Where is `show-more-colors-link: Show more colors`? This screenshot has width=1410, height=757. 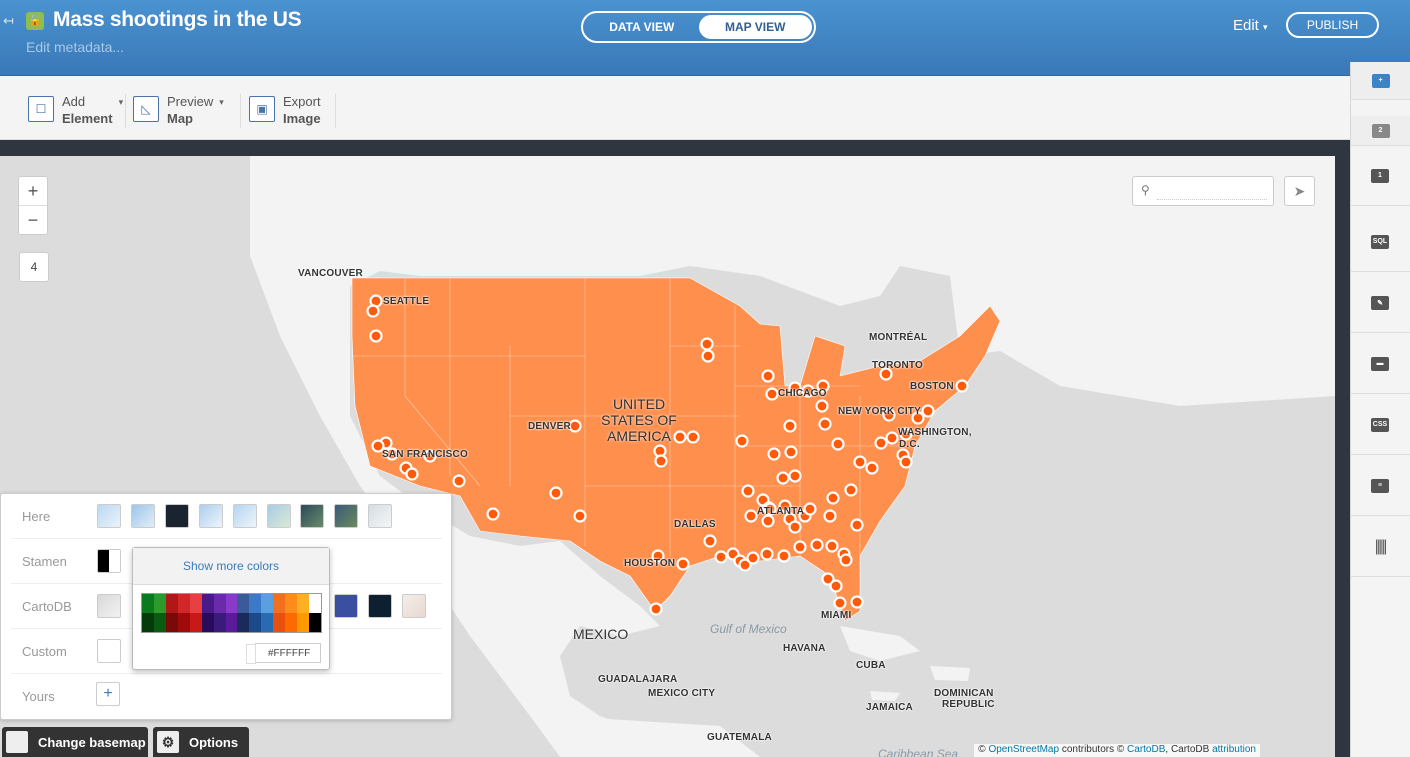
show-more-colors-link: Show more colors is located at coordinates (231, 566).